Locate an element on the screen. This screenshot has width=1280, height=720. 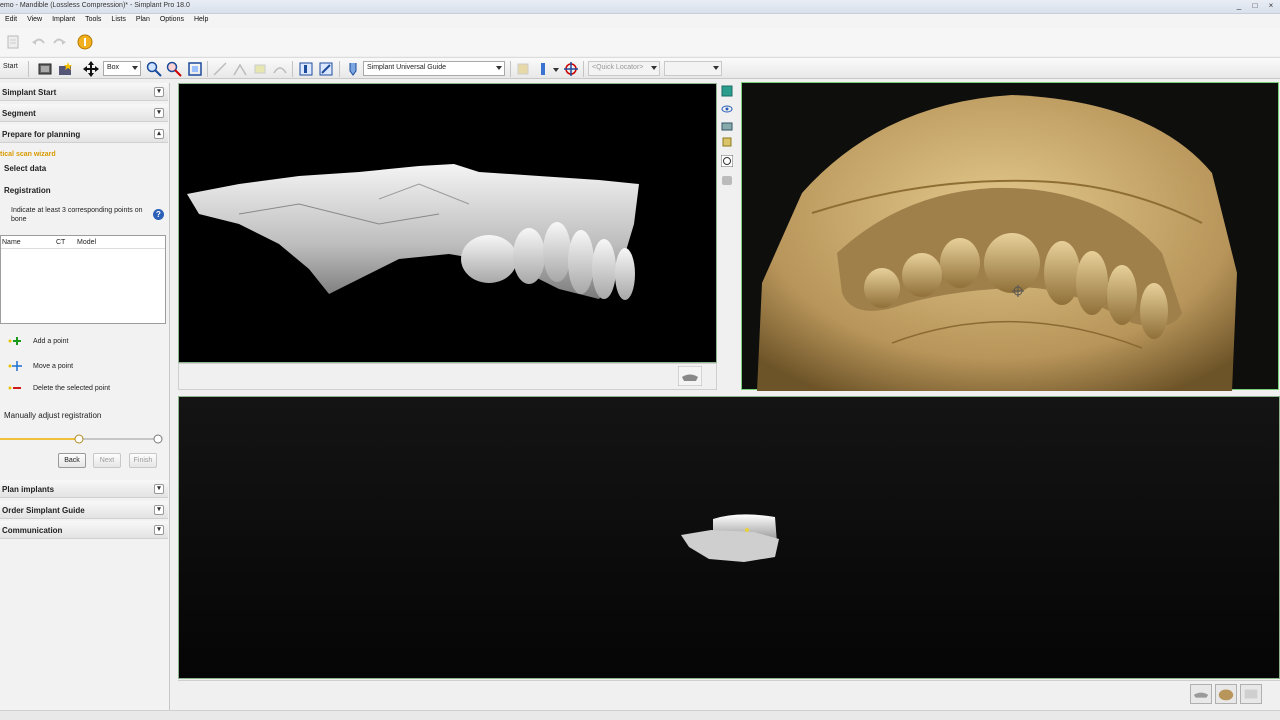
move-cross-icon is located at coordinates (91, 69).